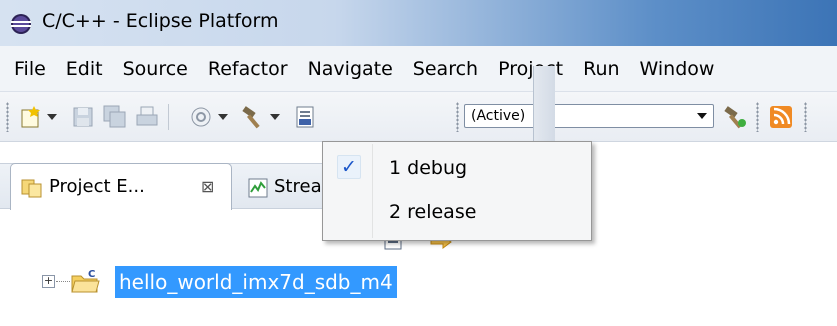  What do you see at coordinates (498, 116) in the screenshot?
I see `active-config-value: (Active)` at bounding box center [498, 116].